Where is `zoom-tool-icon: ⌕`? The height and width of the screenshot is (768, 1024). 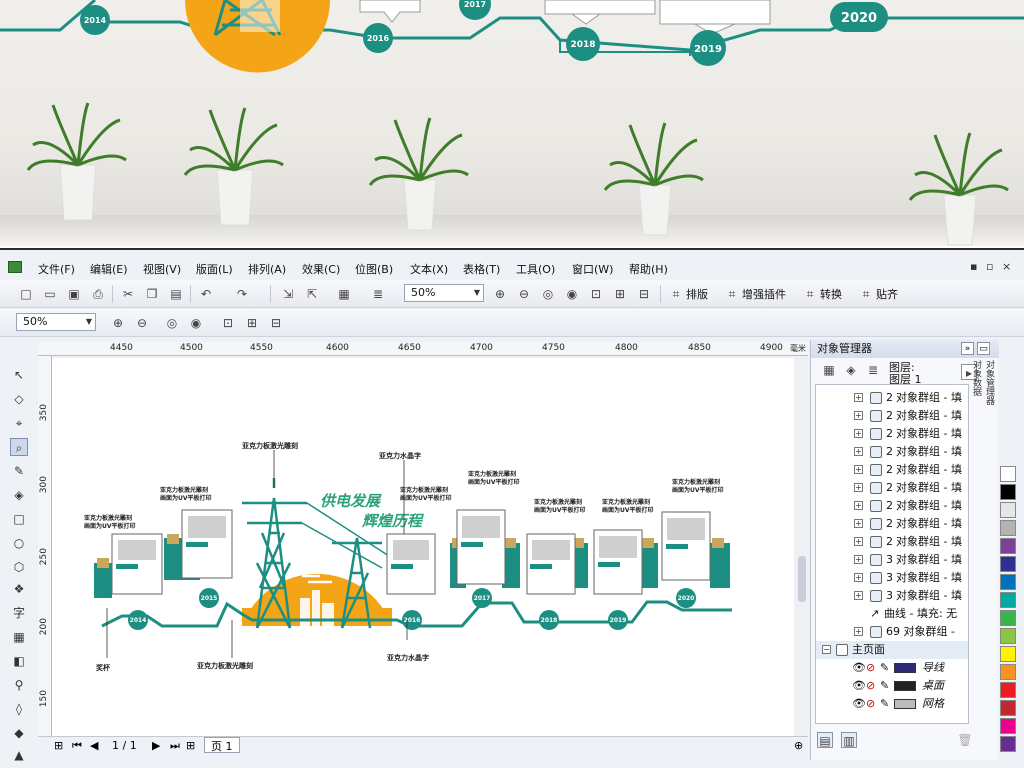
zoom-tool-icon: ⌕ is located at coordinates (19, 447).